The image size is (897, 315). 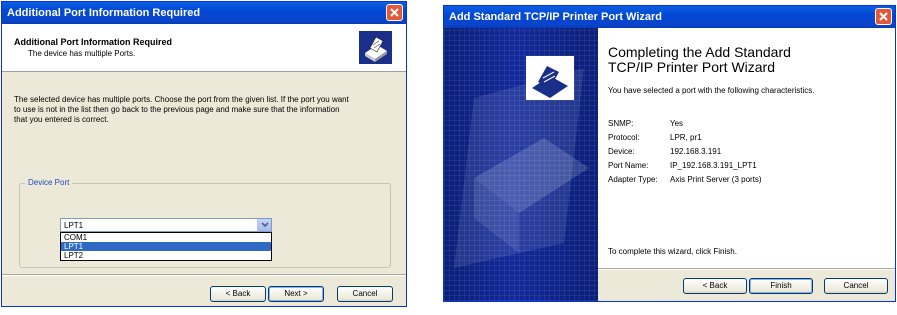 What do you see at coordinates (375, 47) in the screenshot?
I see `printer-icon` at bounding box center [375, 47].